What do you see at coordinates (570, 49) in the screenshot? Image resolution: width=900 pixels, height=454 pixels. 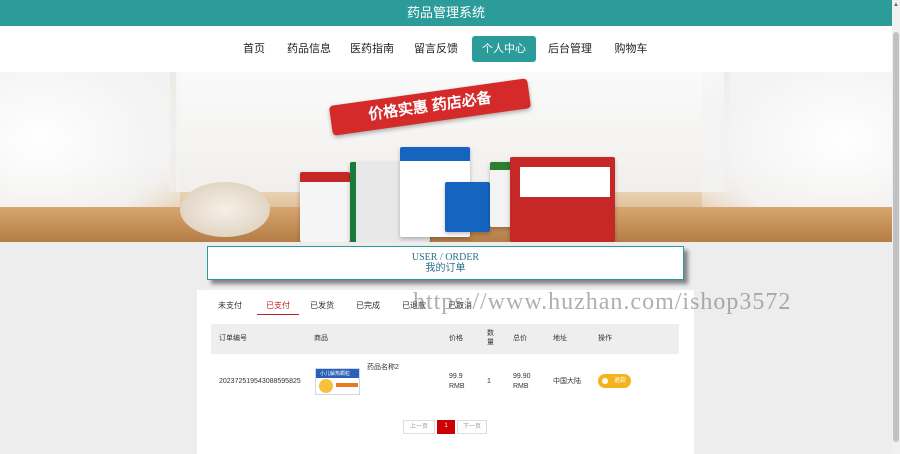 I see `nav-admin: 后台管理` at bounding box center [570, 49].